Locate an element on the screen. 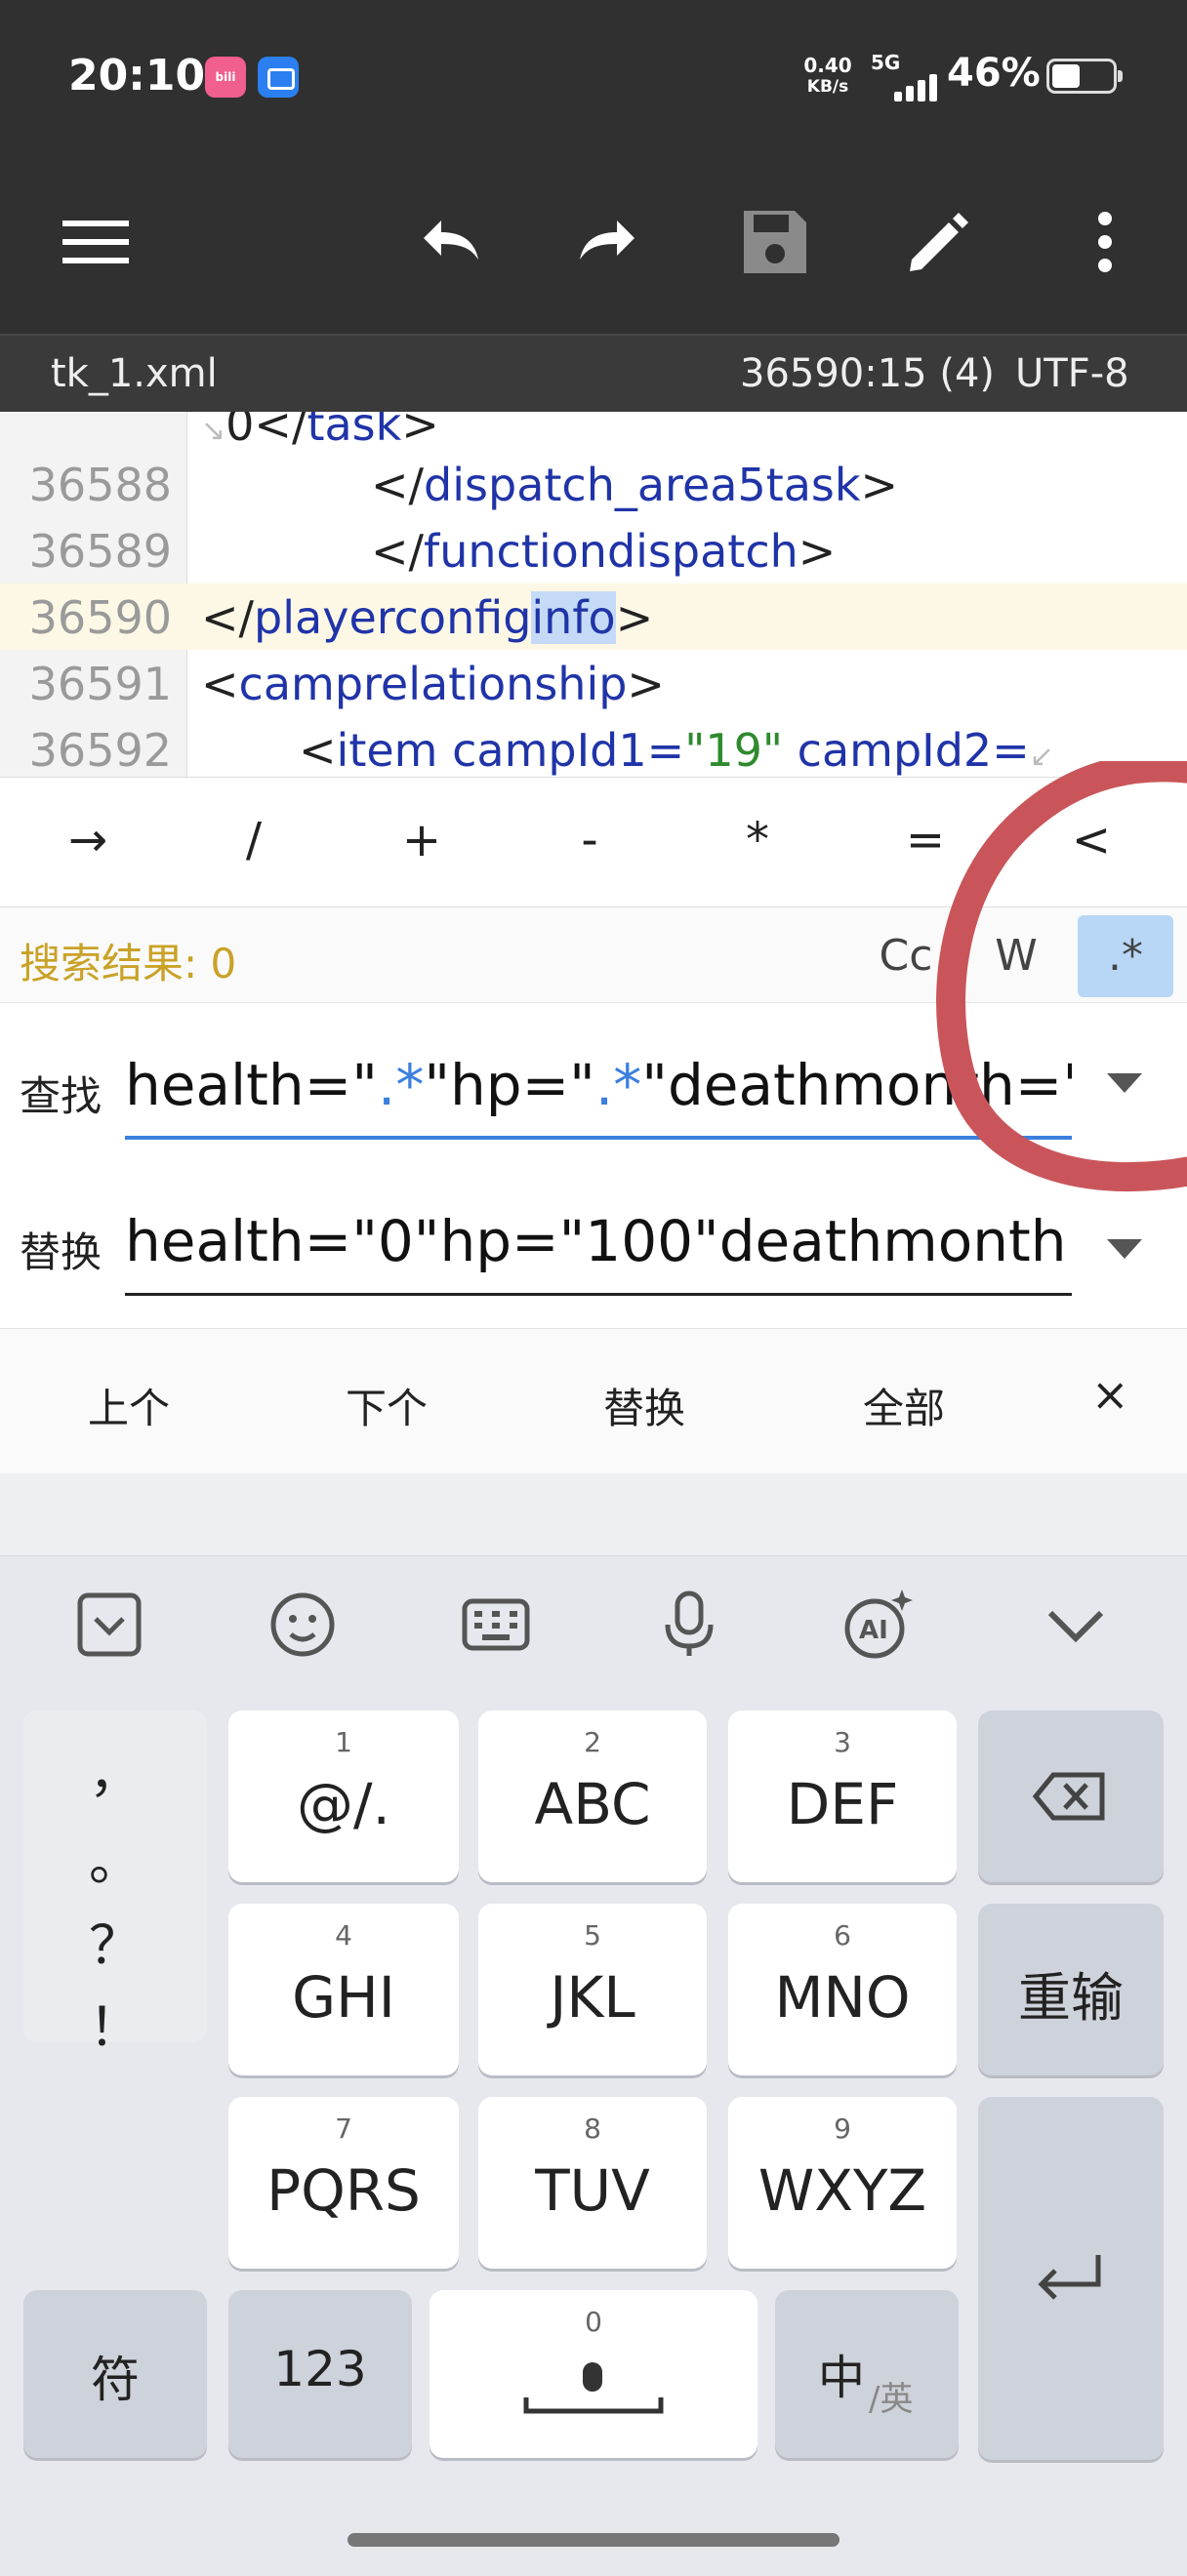 This screenshot has height=2576, width=1187. key-8: 8 TUV is located at coordinates (592, 2183).